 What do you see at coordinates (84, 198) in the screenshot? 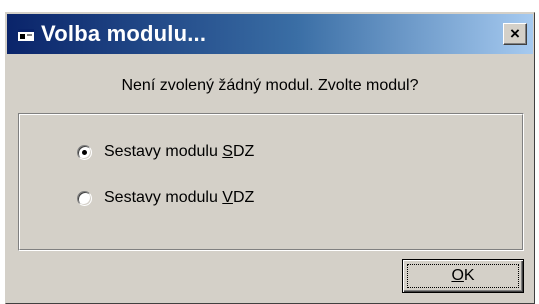
I see `radio-button-vdz` at bounding box center [84, 198].